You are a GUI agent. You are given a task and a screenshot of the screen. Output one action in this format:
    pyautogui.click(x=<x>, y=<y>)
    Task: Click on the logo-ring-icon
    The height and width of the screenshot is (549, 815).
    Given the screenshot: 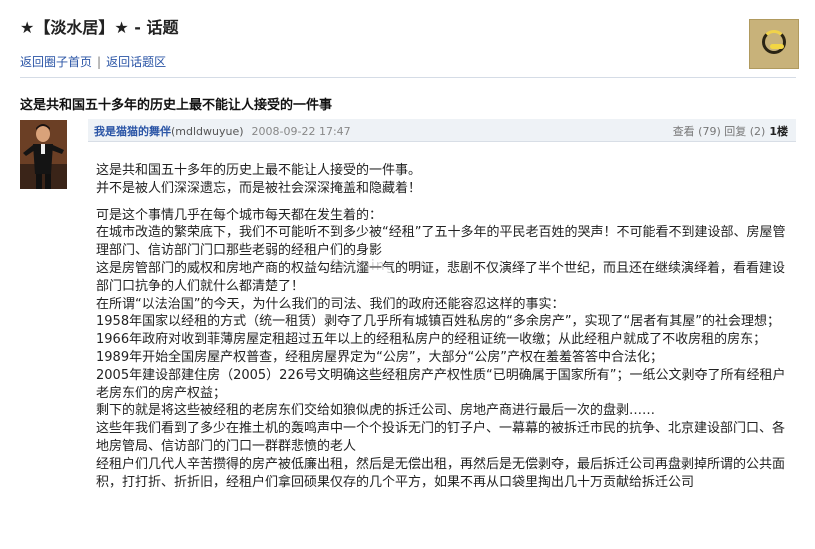 What is the action you would take?
    pyautogui.click(x=774, y=42)
    